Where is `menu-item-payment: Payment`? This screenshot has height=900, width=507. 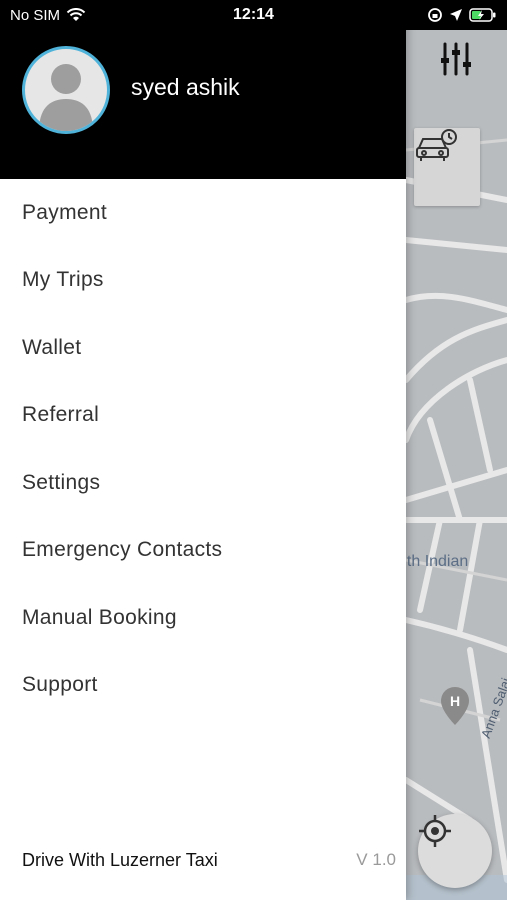
menu-item-payment: Payment is located at coordinates (203, 213).